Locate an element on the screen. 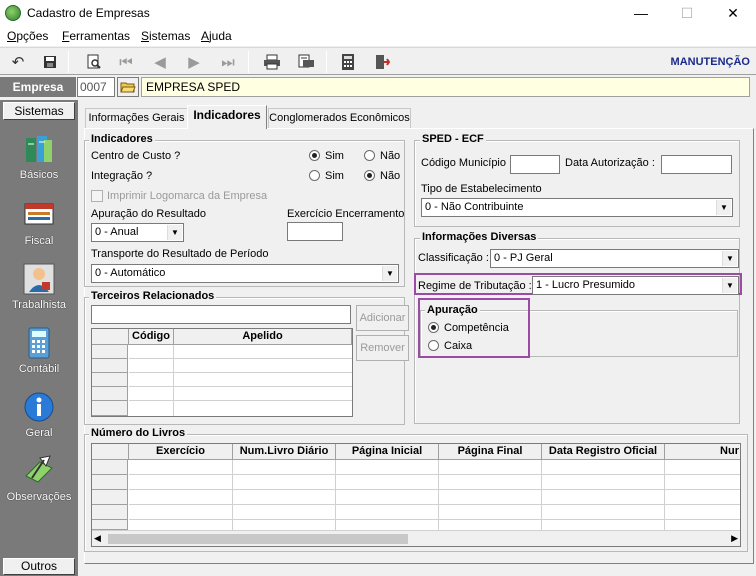 The image size is (756, 576). transporte-select: 0 - Automático ▼ is located at coordinates (245, 273).